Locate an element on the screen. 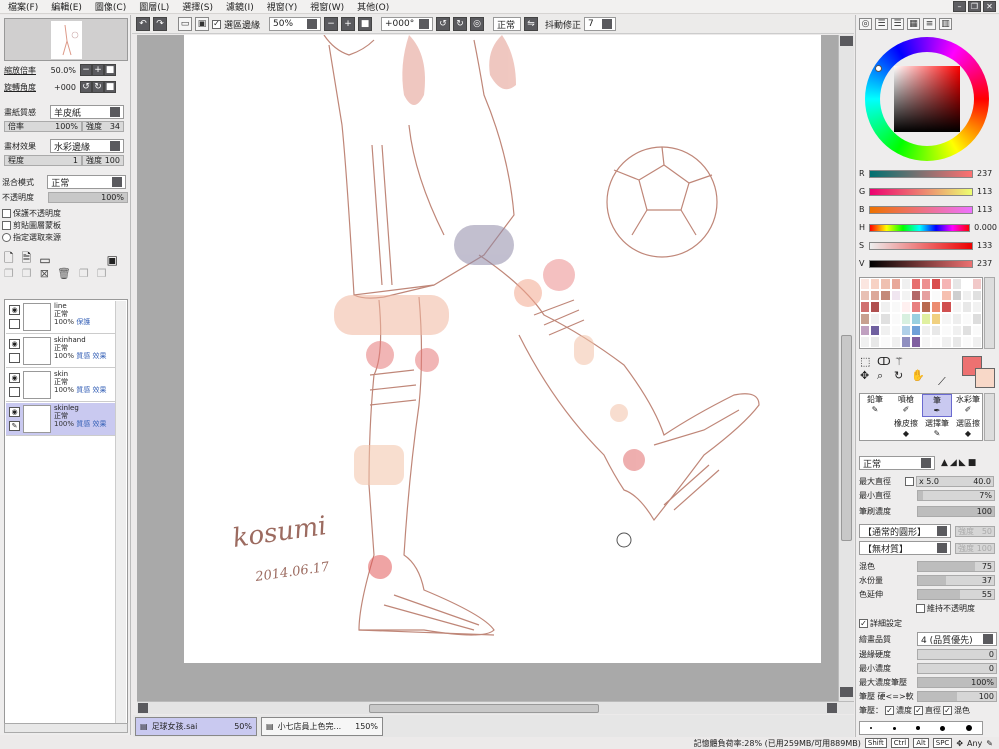  tool-select-eraser: 選區擦 ◆ is located at coordinates (968, 429).